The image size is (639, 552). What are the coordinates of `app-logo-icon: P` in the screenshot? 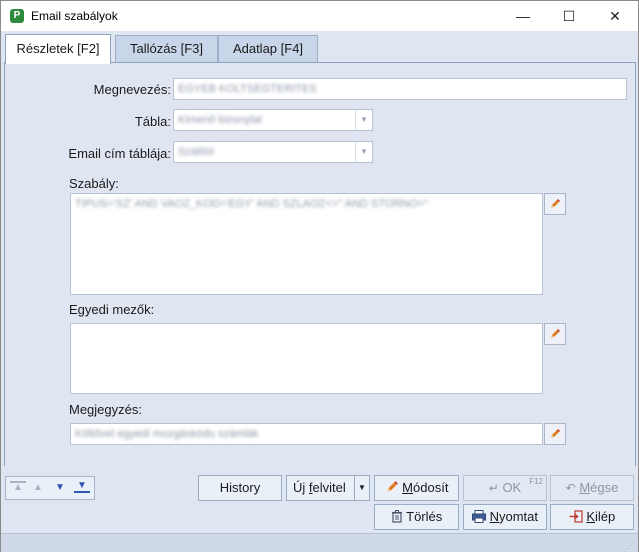 It's located at (17, 16).